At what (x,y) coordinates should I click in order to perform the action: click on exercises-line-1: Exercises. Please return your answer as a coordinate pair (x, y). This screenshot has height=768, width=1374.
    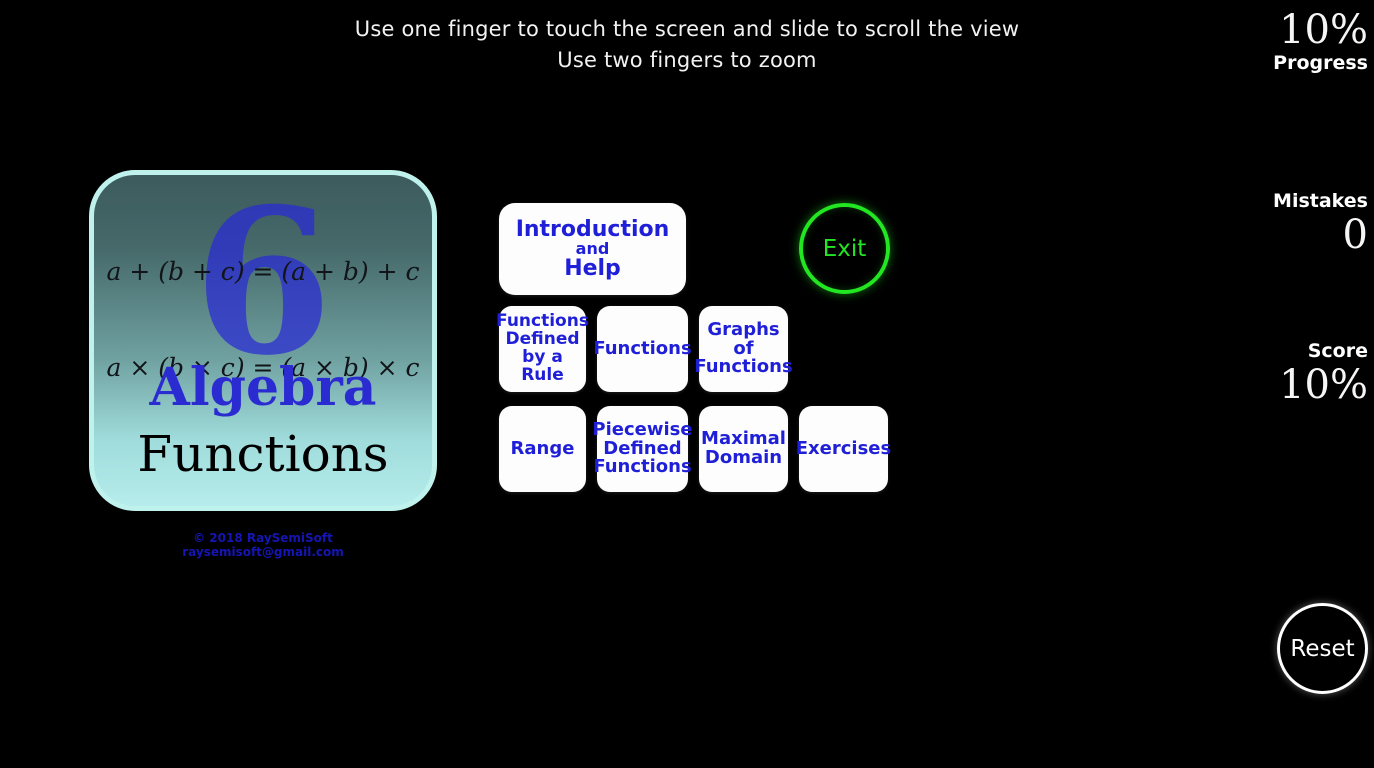
    Looking at the image, I should click on (843, 448).